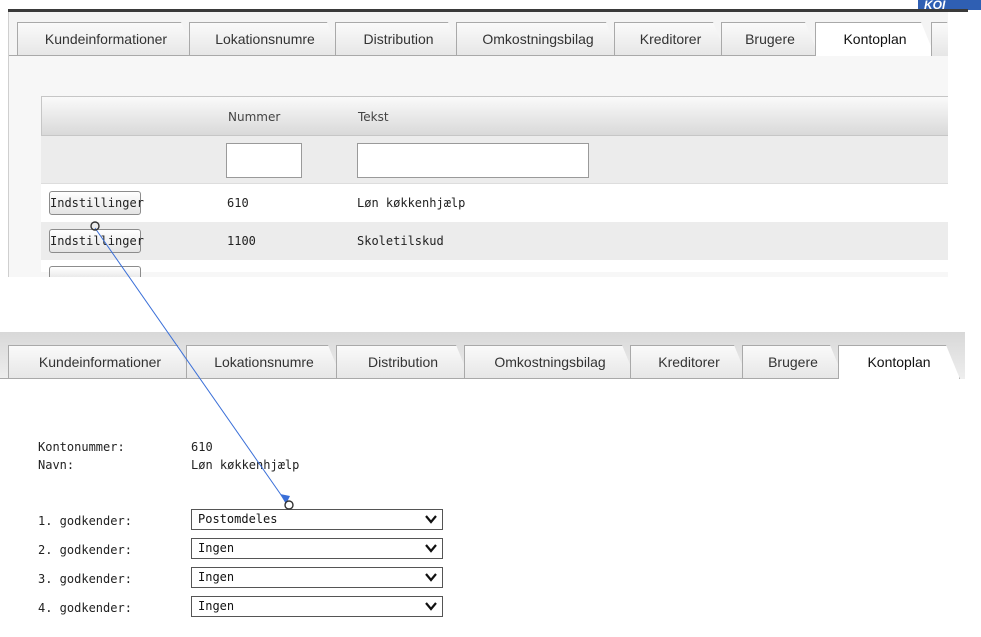  What do you see at coordinates (317, 606) in the screenshot?
I see `approver-4-select: Ingen` at bounding box center [317, 606].